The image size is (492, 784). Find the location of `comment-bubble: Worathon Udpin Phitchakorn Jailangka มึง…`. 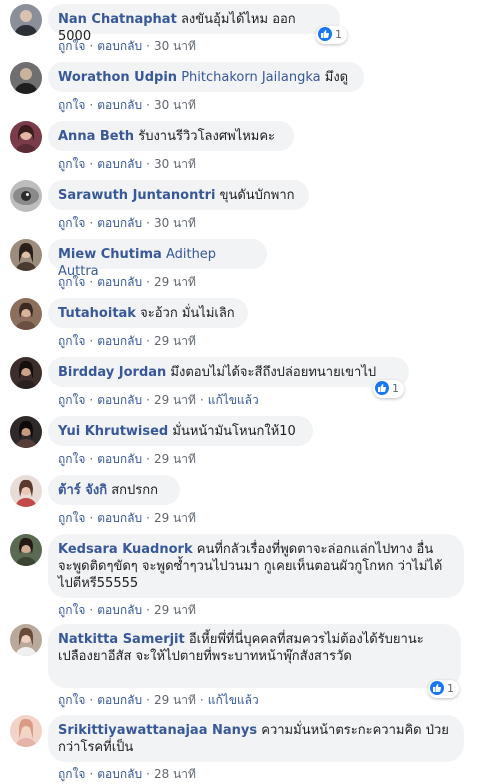

comment-bubble: Worathon Udpin Phitchakorn Jailangka มึง… is located at coordinates (206, 77).